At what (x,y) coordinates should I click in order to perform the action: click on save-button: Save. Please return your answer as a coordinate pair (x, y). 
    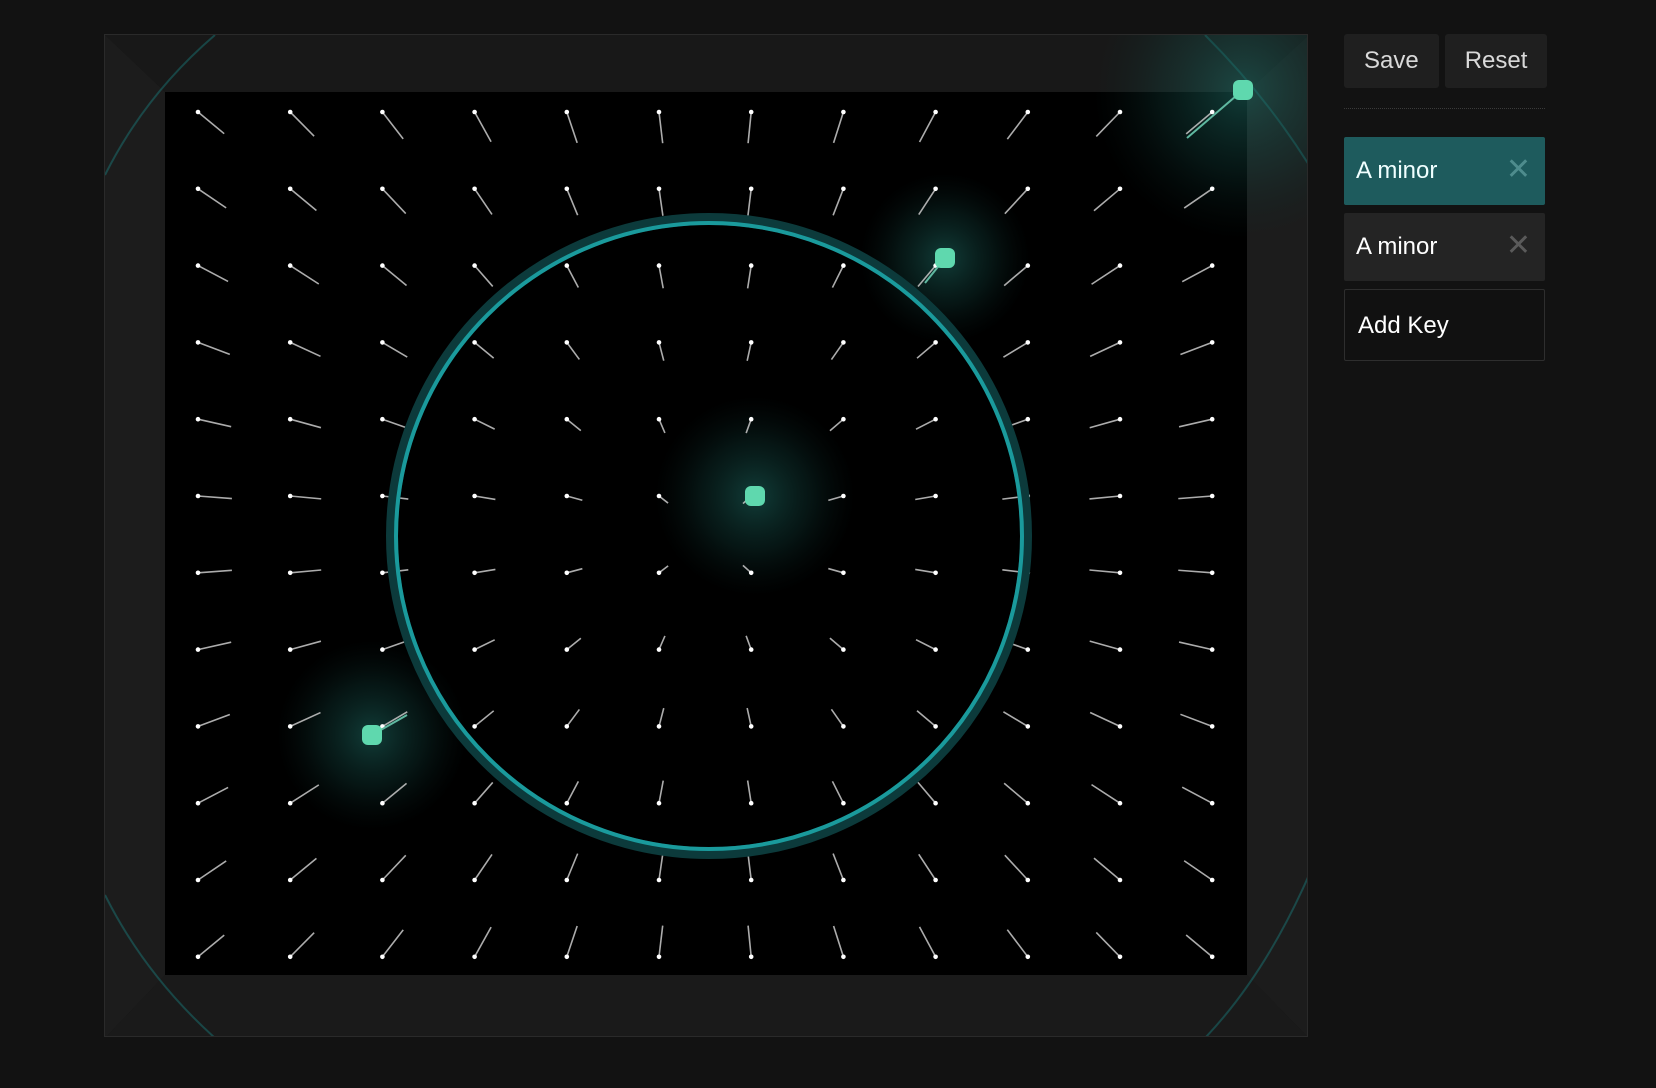
    Looking at the image, I should click on (1391, 61).